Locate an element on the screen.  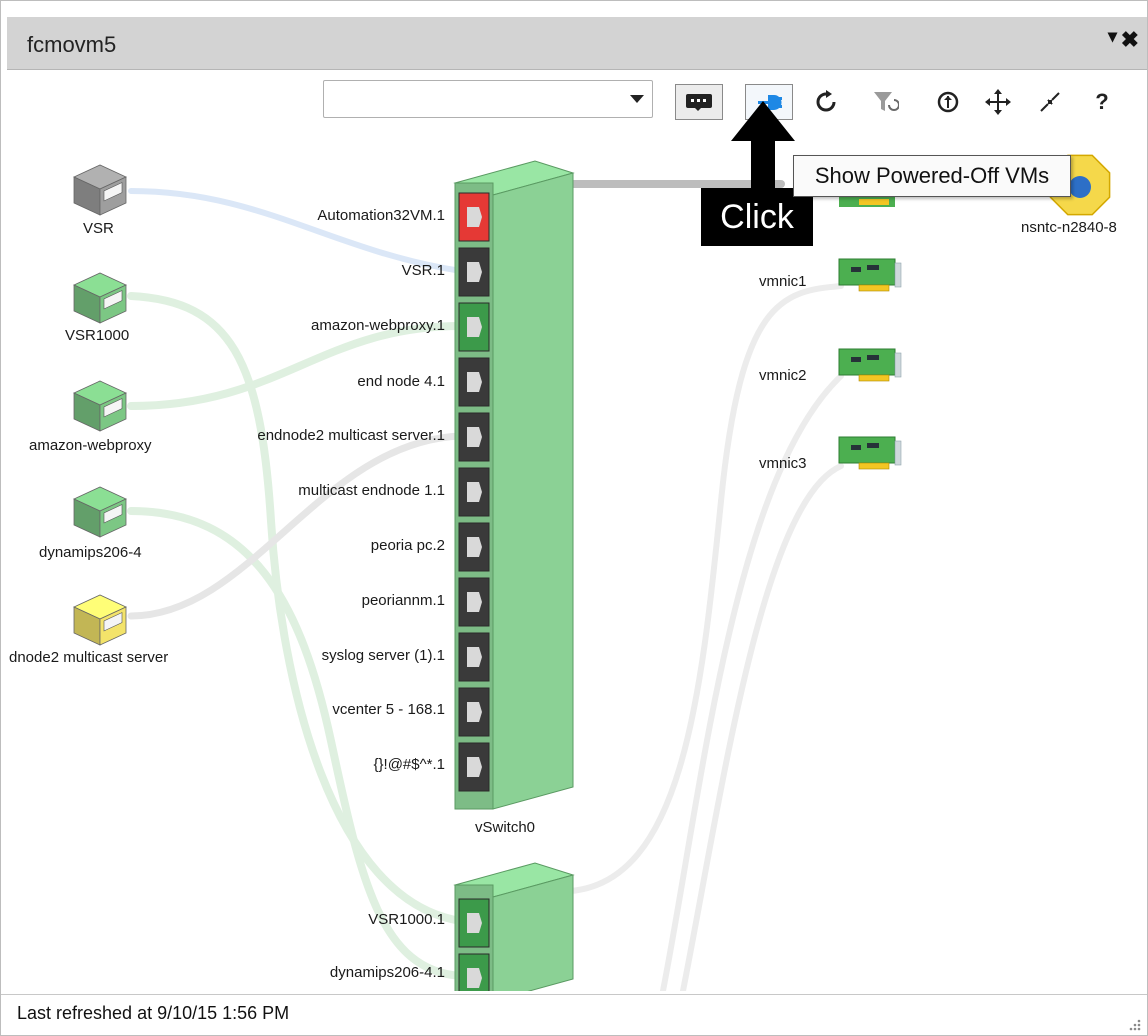
port-label: peoriannm.1 is located at coordinates (403, 600).